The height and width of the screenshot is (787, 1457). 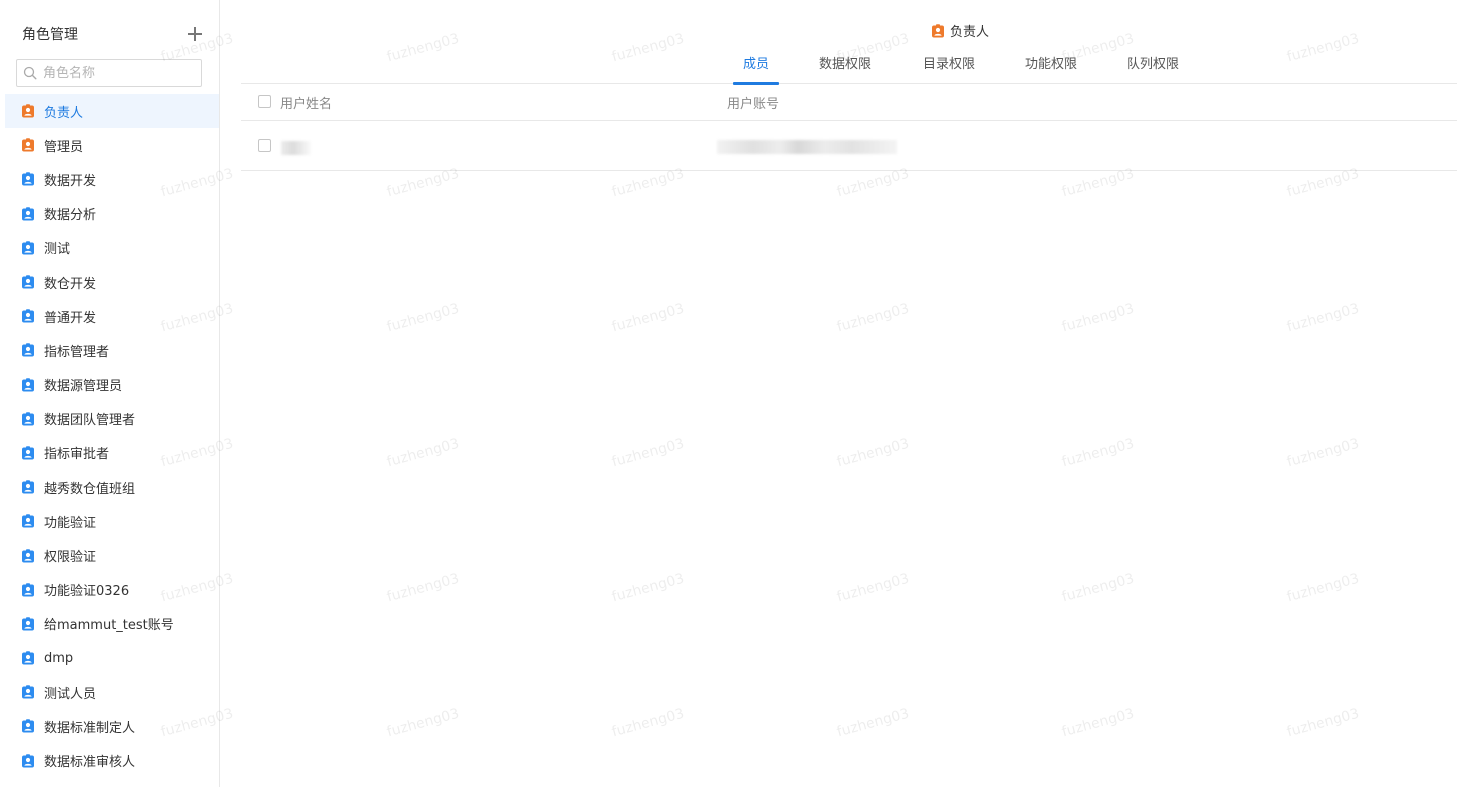 I want to click on table-row, so click(x=849, y=146).